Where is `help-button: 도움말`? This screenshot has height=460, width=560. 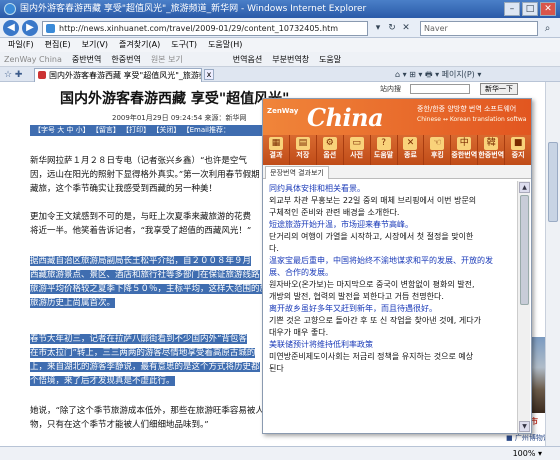
help-button: 도움말 is located at coordinates (330, 59).